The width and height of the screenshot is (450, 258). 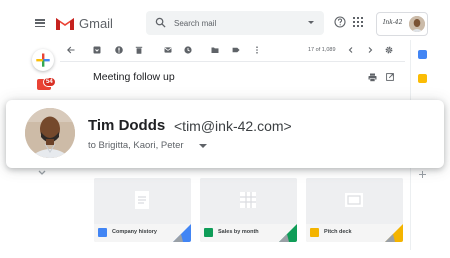 I want to click on search-input, so click(x=239, y=23).